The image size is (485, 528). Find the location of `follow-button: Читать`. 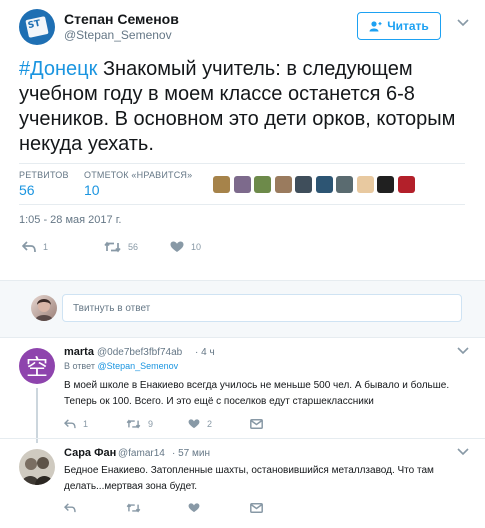

follow-button: Читать is located at coordinates (399, 26).